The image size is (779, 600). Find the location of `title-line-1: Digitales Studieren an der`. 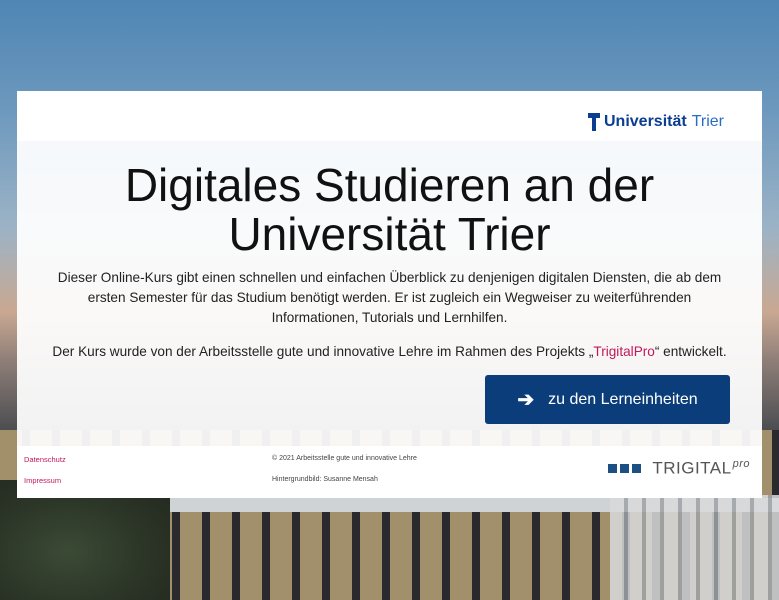

title-line-1: Digitales Studieren an der is located at coordinates (389, 185).